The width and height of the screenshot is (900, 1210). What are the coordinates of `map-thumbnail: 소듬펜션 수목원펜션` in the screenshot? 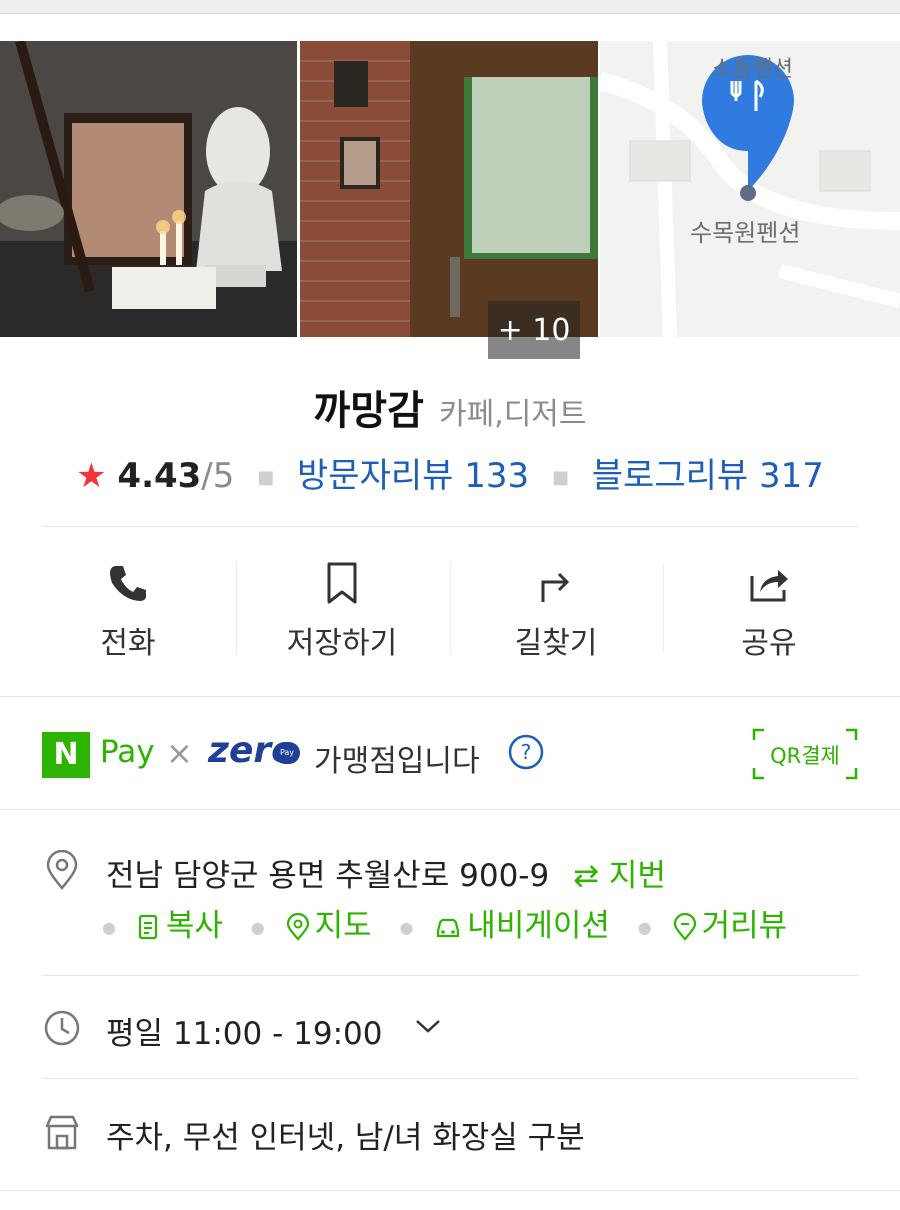 It's located at (750, 189).